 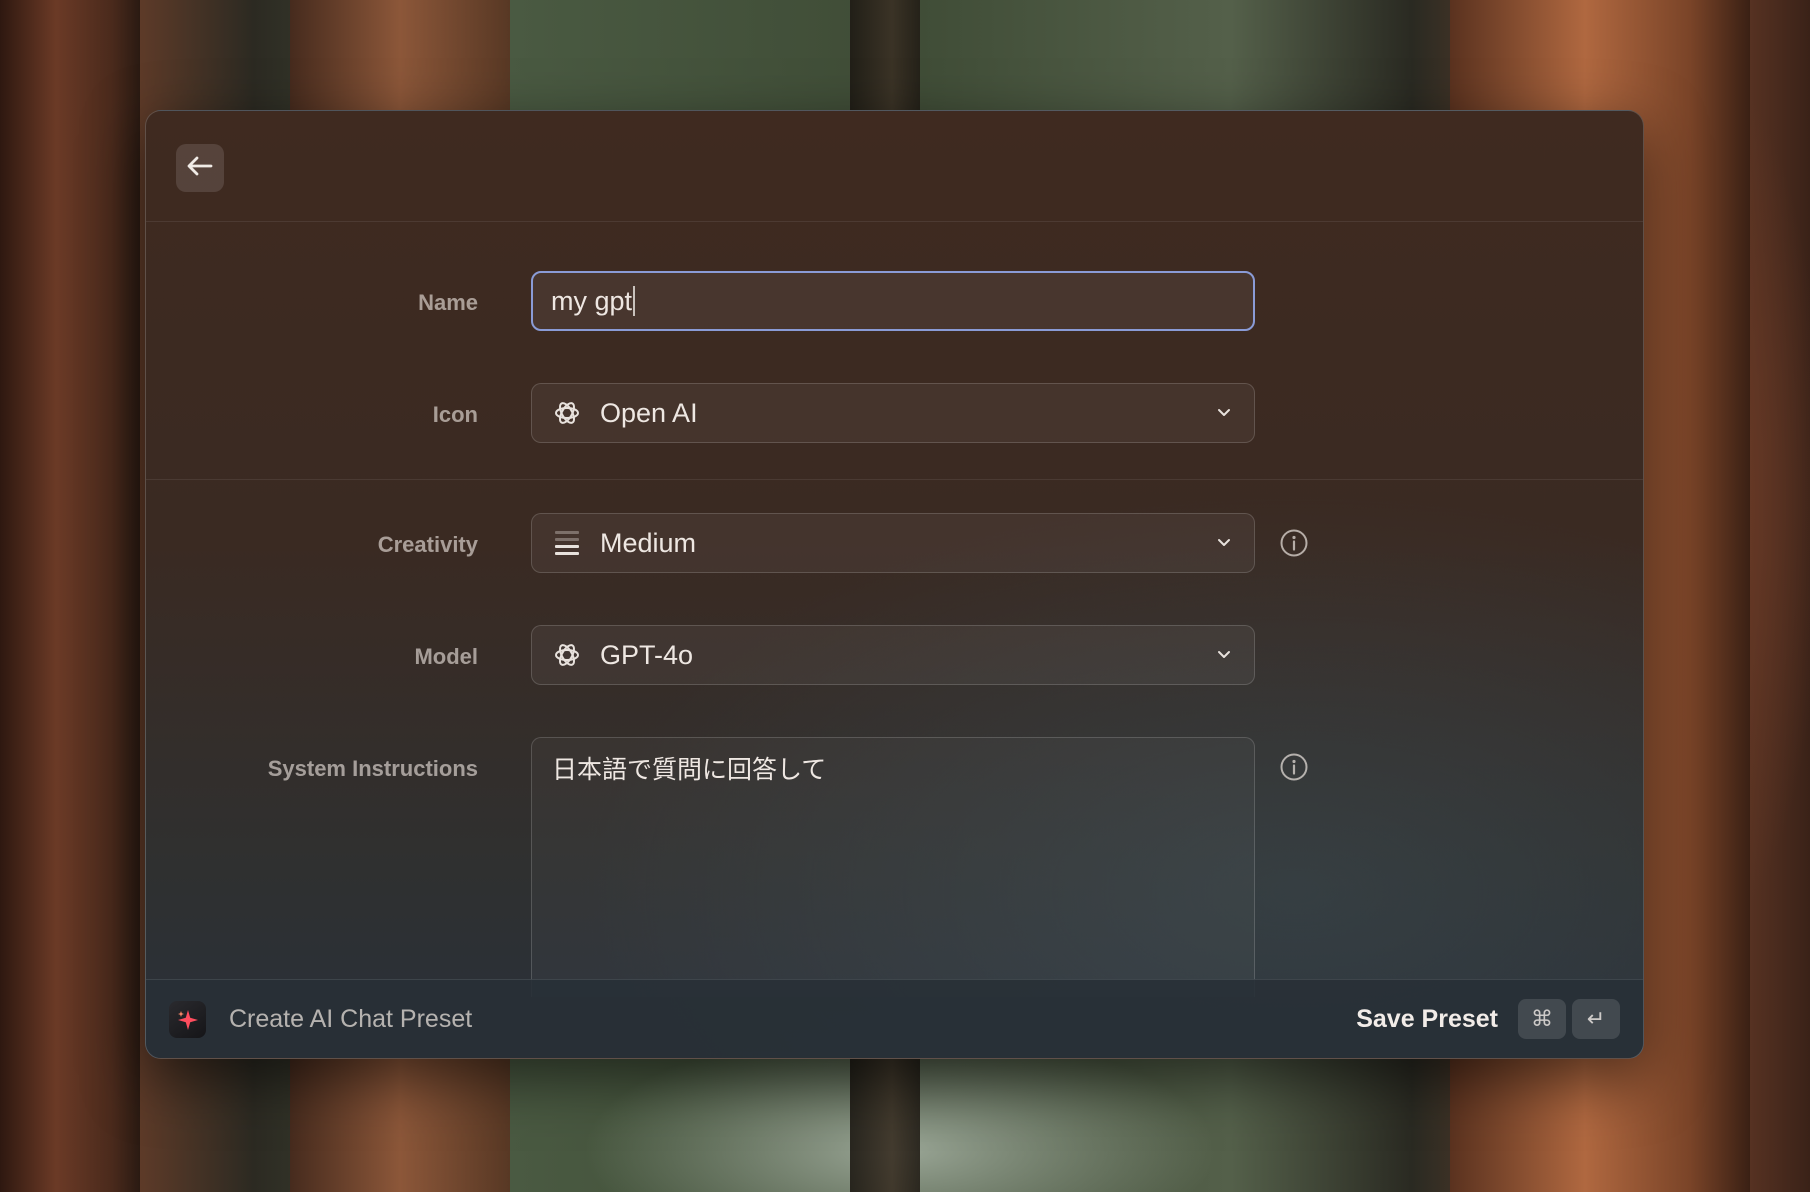 What do you see at coordinates (1294, 767) in the screenshot?
I see `system-instructions-info-icon` at bounding box center [1294, 767].